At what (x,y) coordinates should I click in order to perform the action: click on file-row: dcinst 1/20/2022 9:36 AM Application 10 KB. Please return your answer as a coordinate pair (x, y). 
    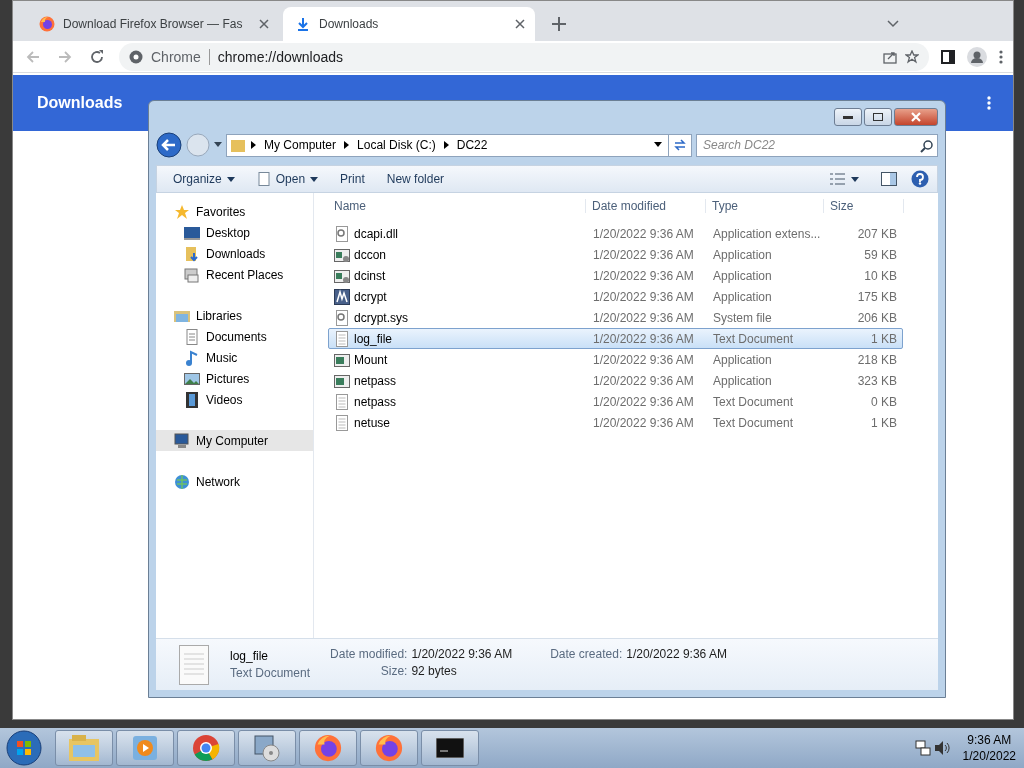
    Looking at the image, I should click on (615, 275).